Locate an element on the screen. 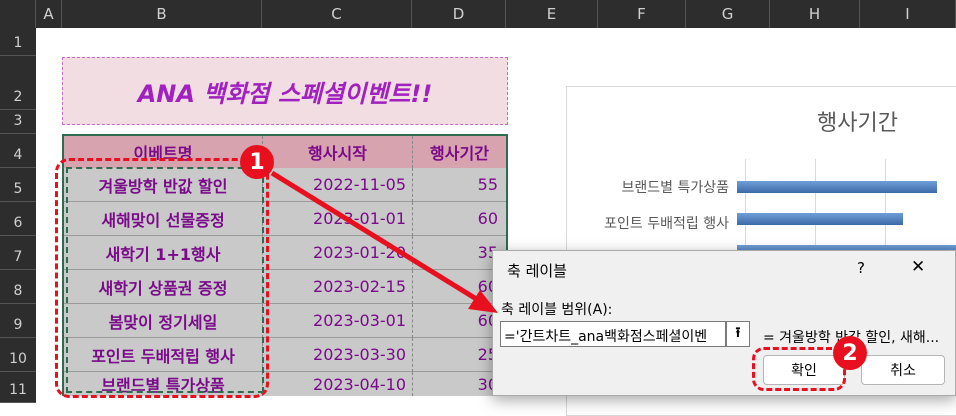 The width and height of the screenshot is (956, 416). annotation-arrow is located at coordinates (384, 241).